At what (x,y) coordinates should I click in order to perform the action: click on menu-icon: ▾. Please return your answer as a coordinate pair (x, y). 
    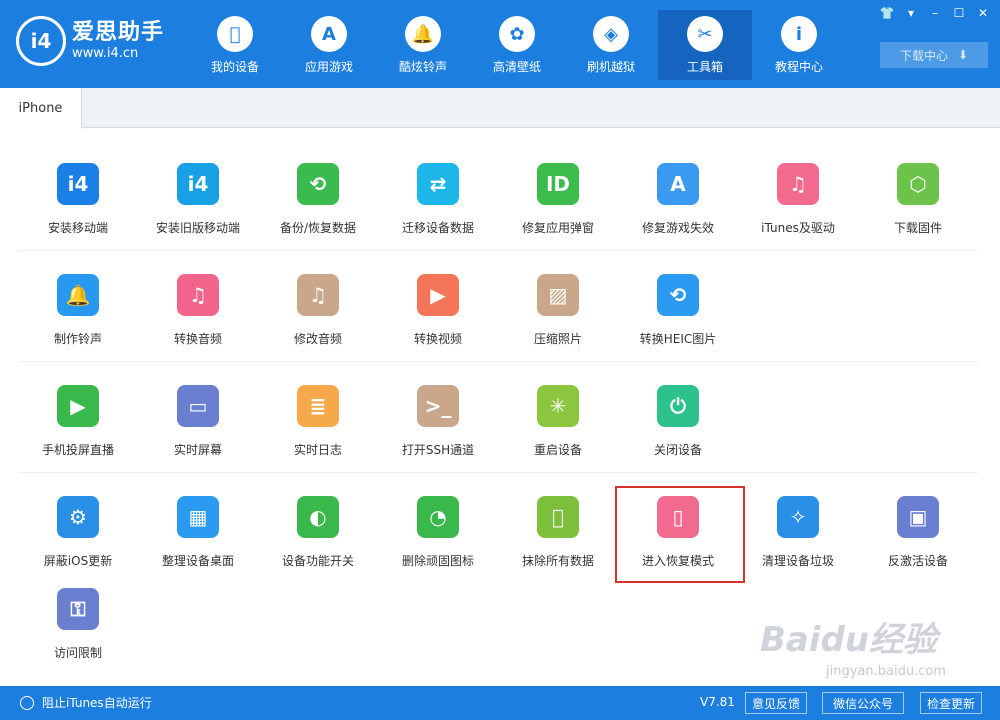
    Looking at the image, I should click on (911, 13).